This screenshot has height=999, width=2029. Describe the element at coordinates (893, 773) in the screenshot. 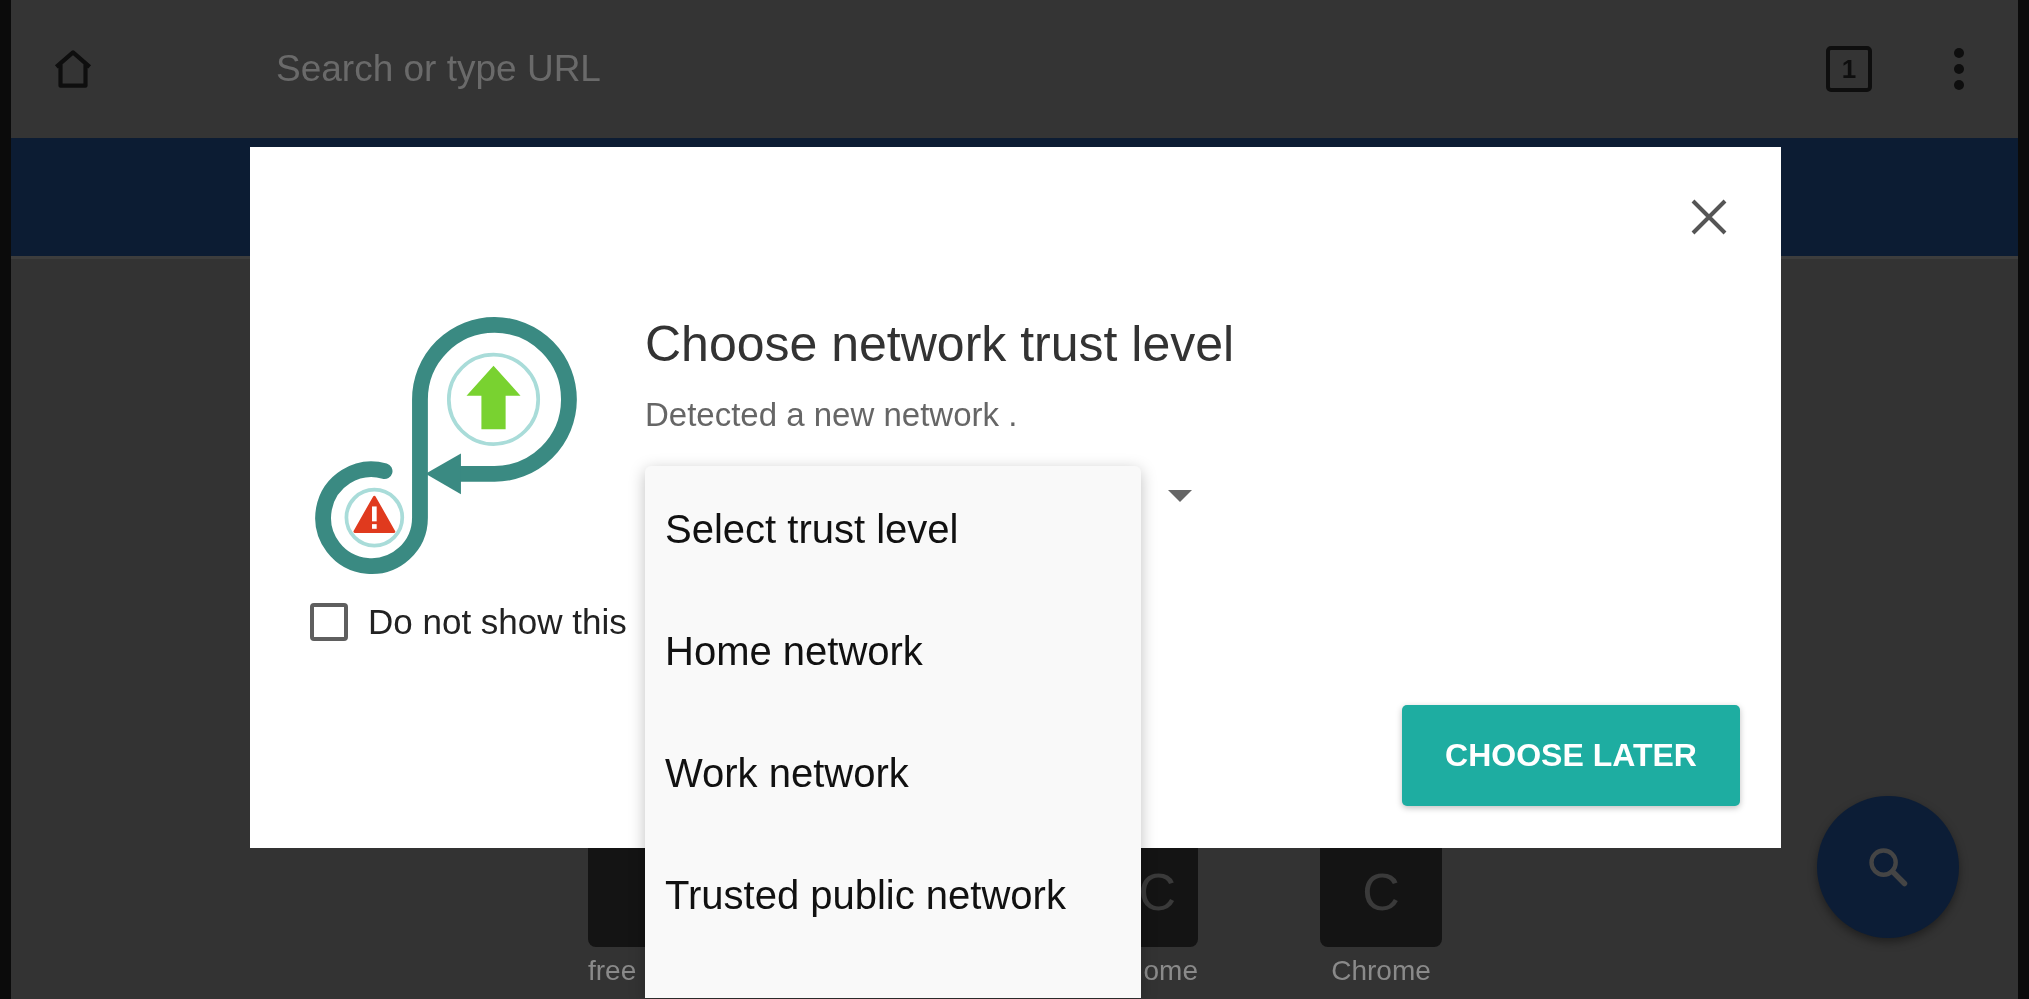

I see `menu-option: Work network` at that location.